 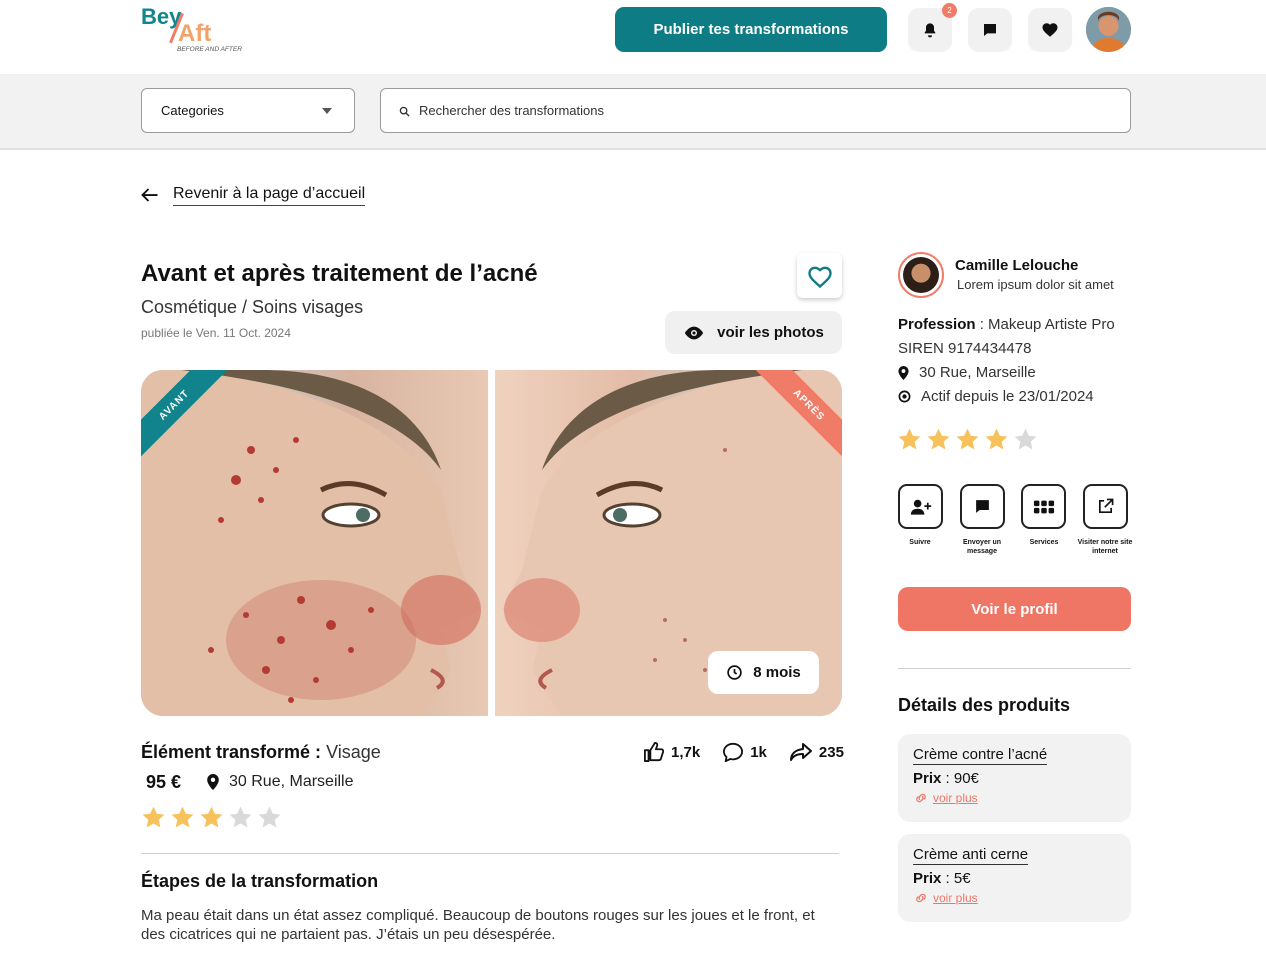 What do you see at coordinates (231, 752) in the screenshot?
I see `transformed-element-label: Élément transformé :` at bounding box center [231, 752].